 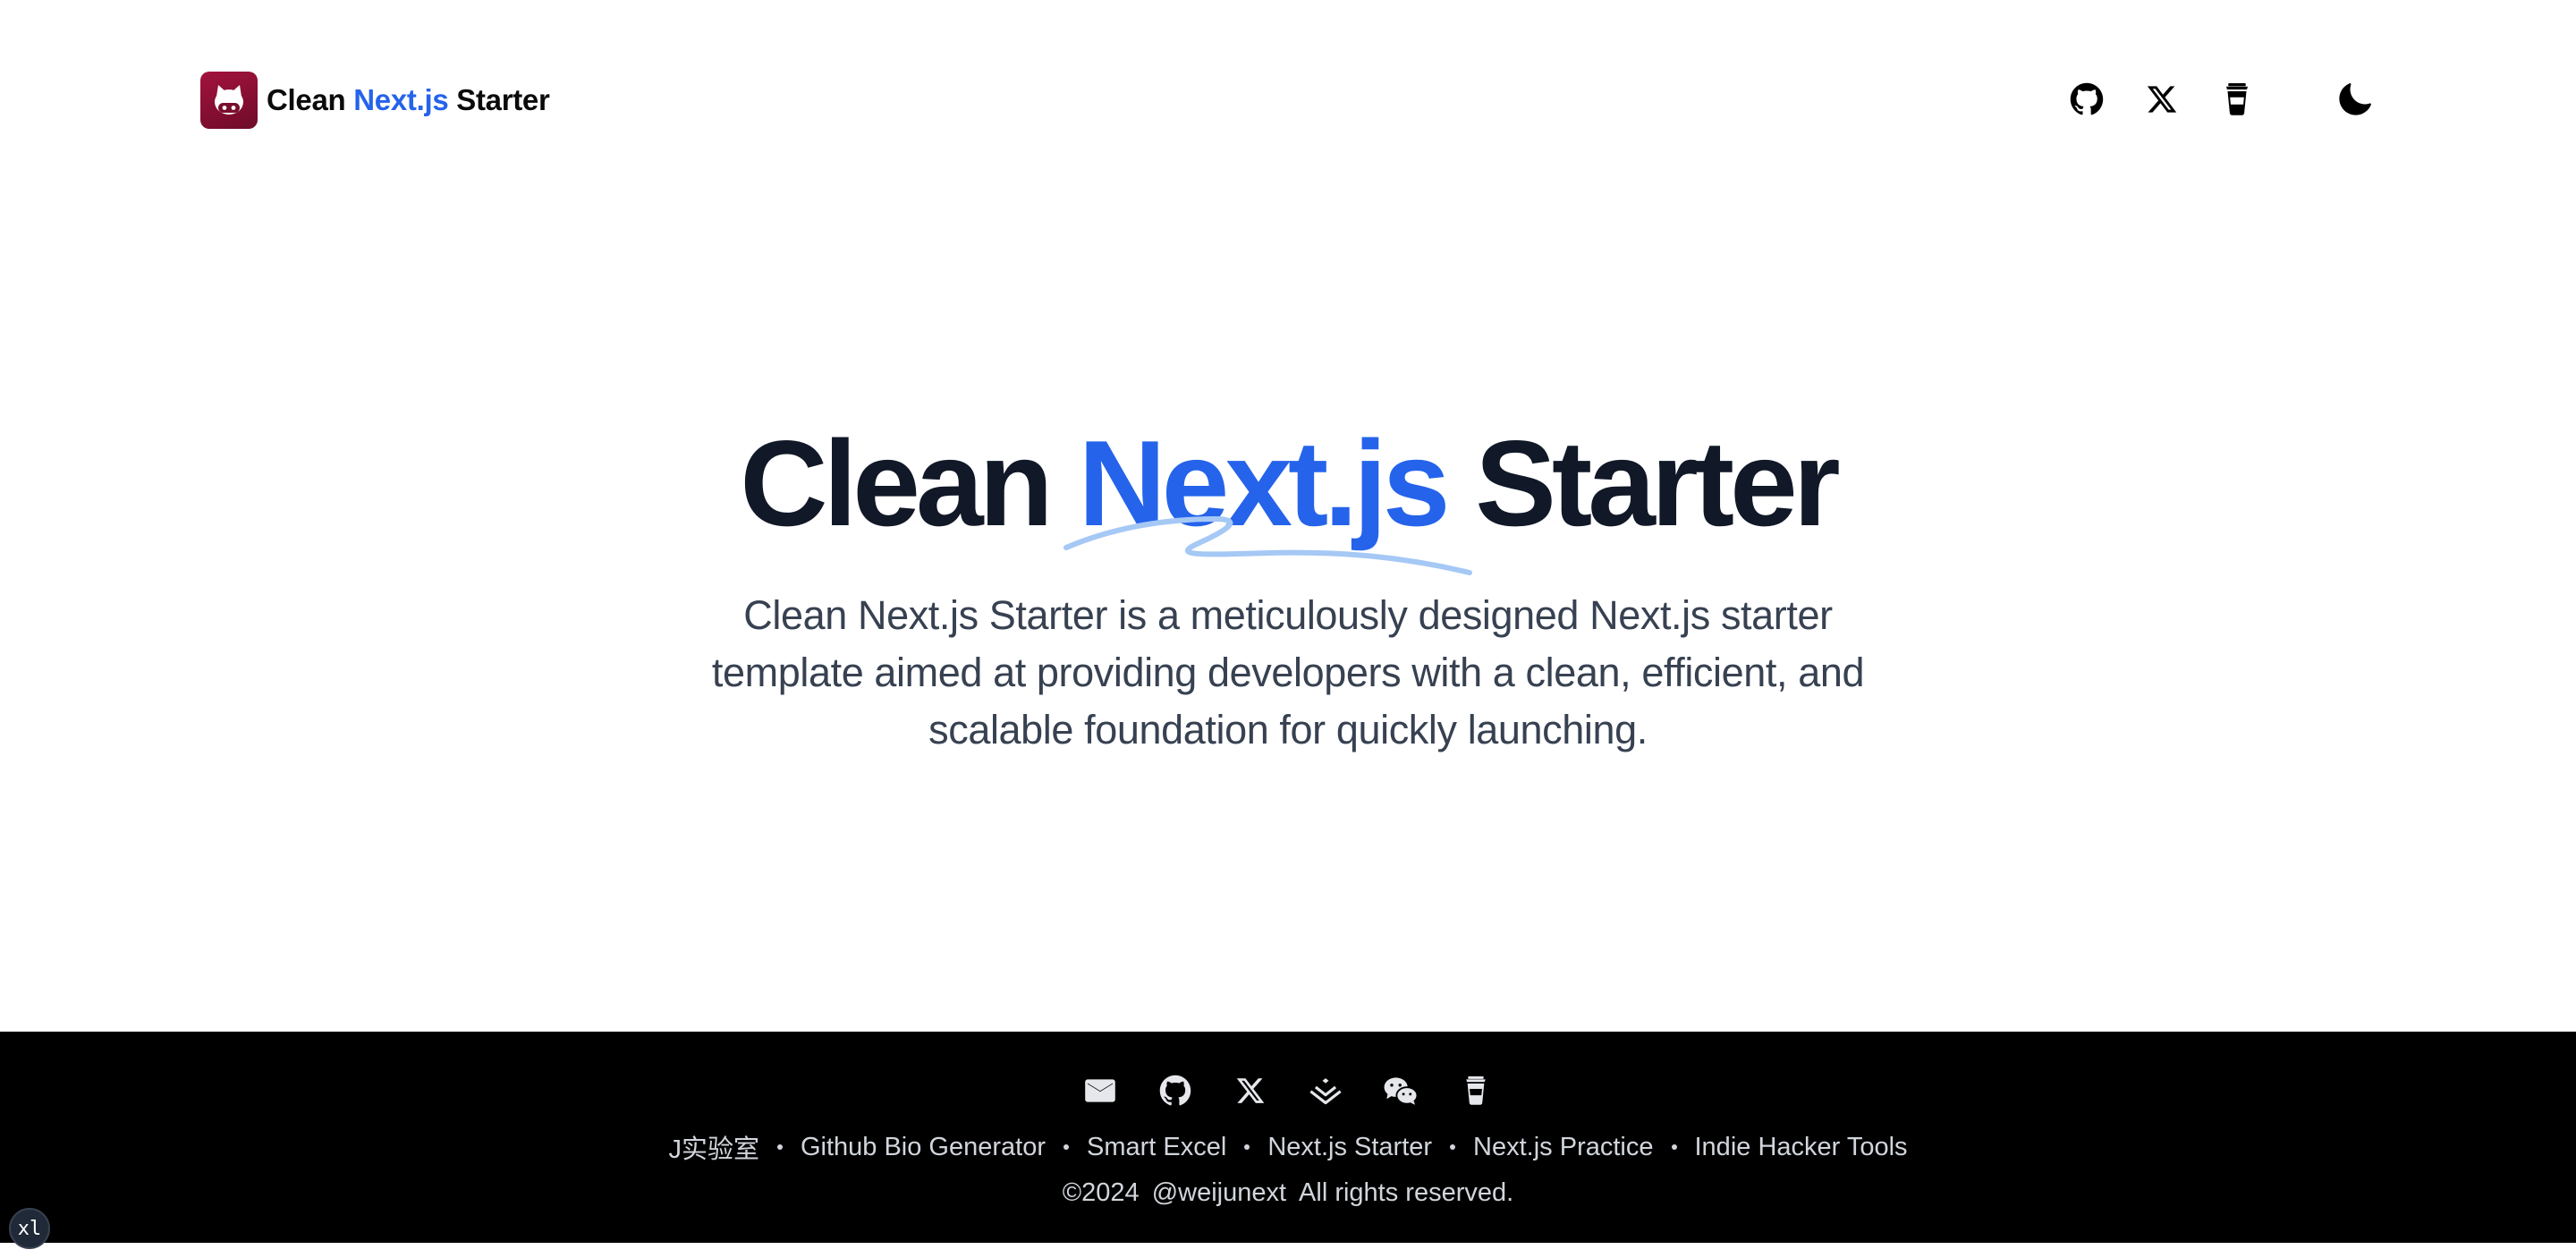 What do you see at coordinates (1657, 483) in the screenshot?
I see `hero-title-suffix: Starter` at bounding box center [1657, 483].